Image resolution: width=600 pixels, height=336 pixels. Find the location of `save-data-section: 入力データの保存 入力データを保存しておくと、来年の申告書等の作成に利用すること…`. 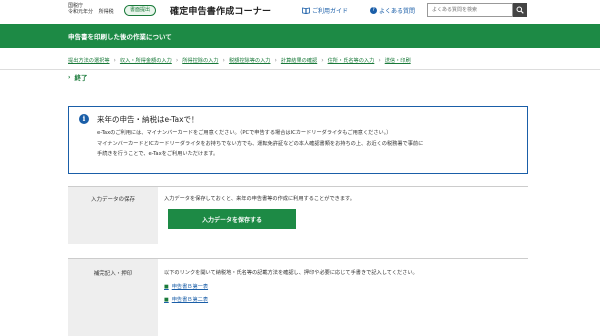

save-data-section: 入力データの保存 入力データを保存しておくと、来年の申告書等の作成に利用すること… is located at coordinates (298, 215).